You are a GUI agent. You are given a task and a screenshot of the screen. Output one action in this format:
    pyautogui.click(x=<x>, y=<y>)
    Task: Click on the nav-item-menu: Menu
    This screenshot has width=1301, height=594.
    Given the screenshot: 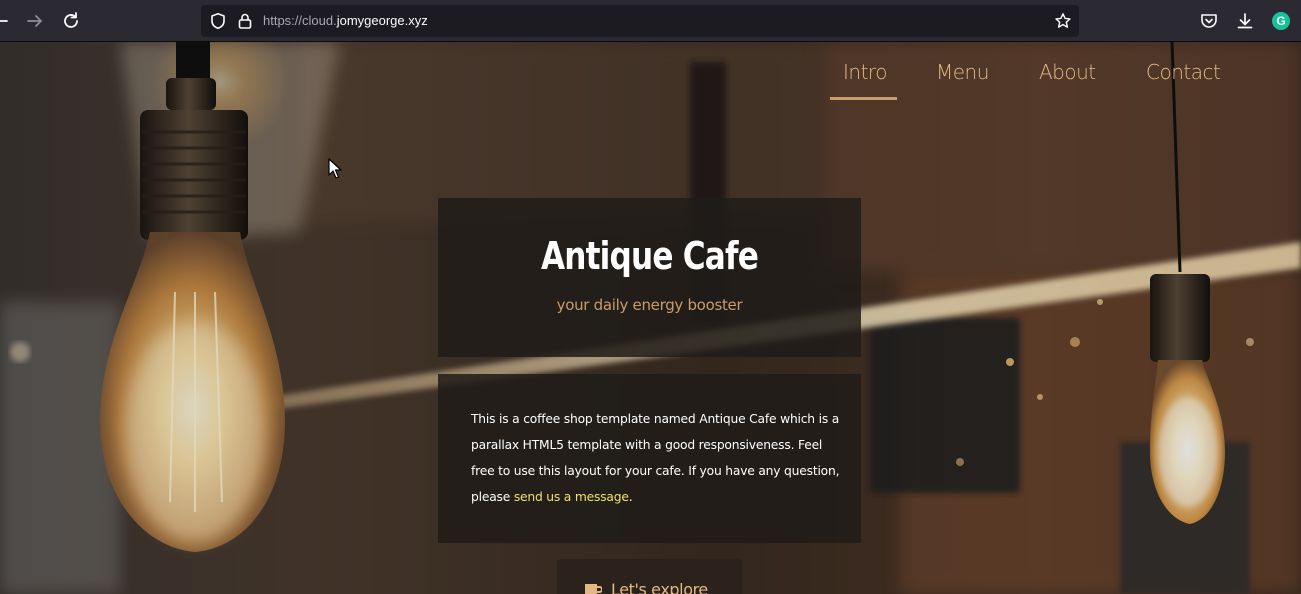 What is the action you would take?
    pyautogui.click(x=962, y=72)
    